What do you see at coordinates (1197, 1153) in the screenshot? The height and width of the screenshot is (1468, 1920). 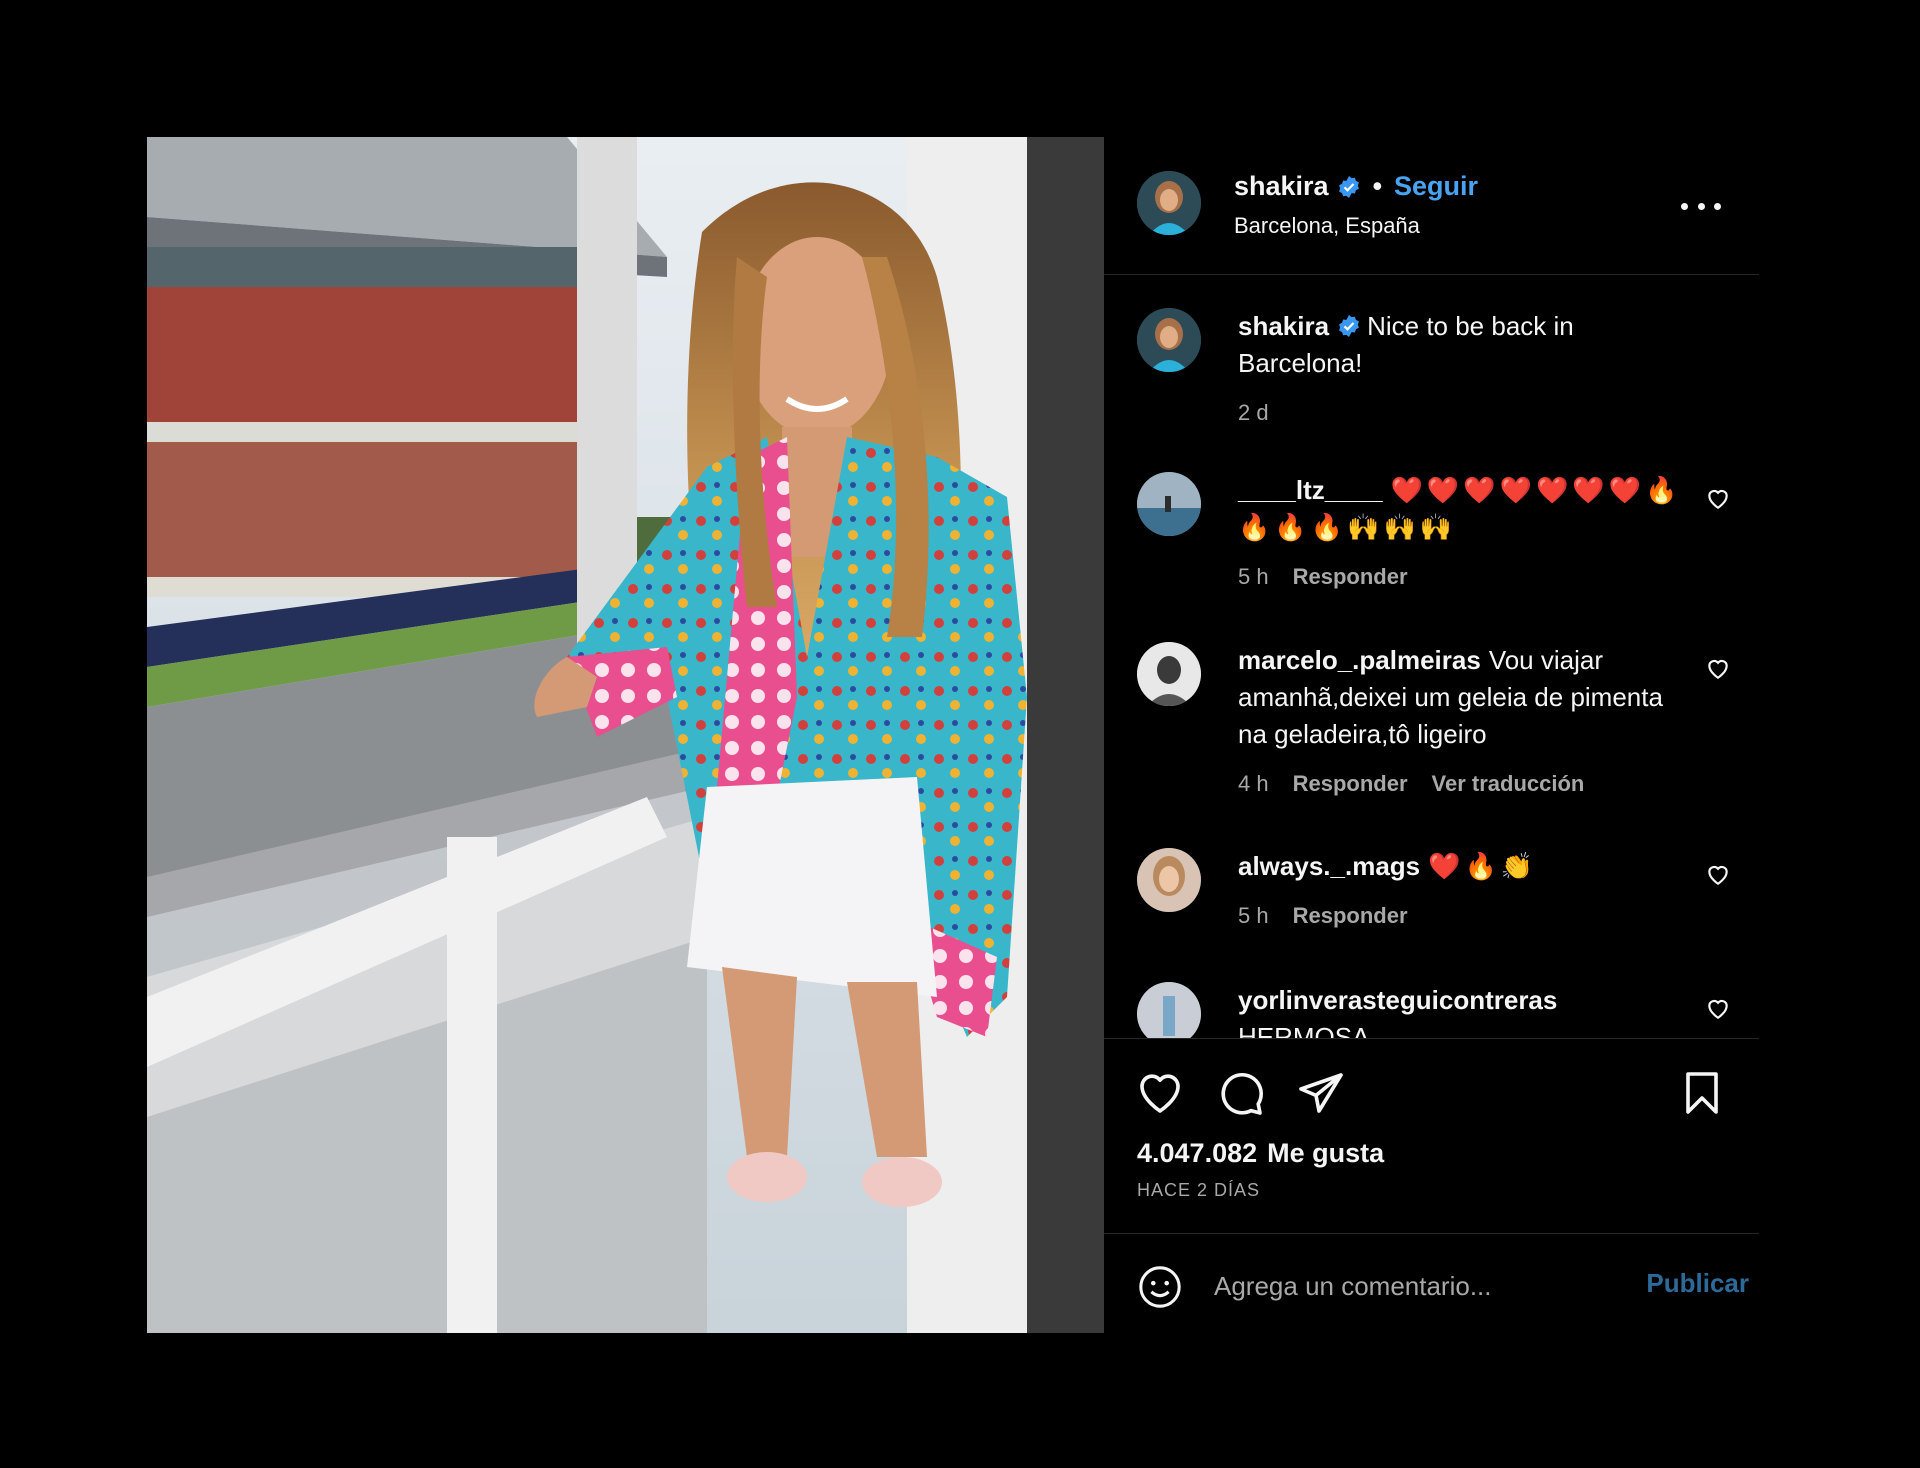 I see `likes-number: 4.047.082` at bounding box center [1197, 1153].